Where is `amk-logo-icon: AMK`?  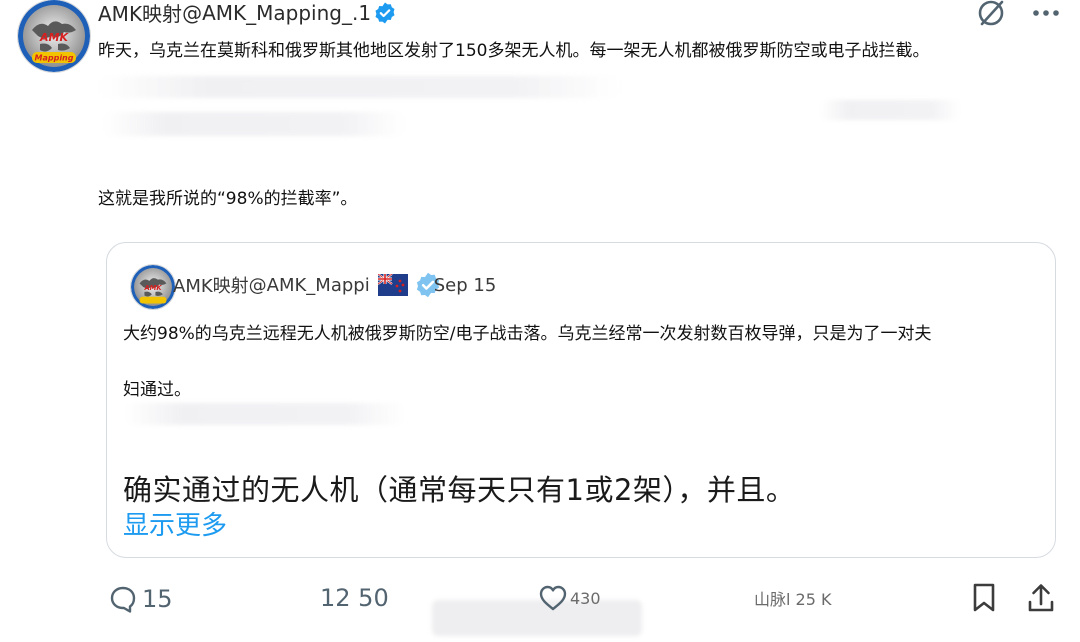 amk-logo-icon: AMK is located at coordinates (153, 287).